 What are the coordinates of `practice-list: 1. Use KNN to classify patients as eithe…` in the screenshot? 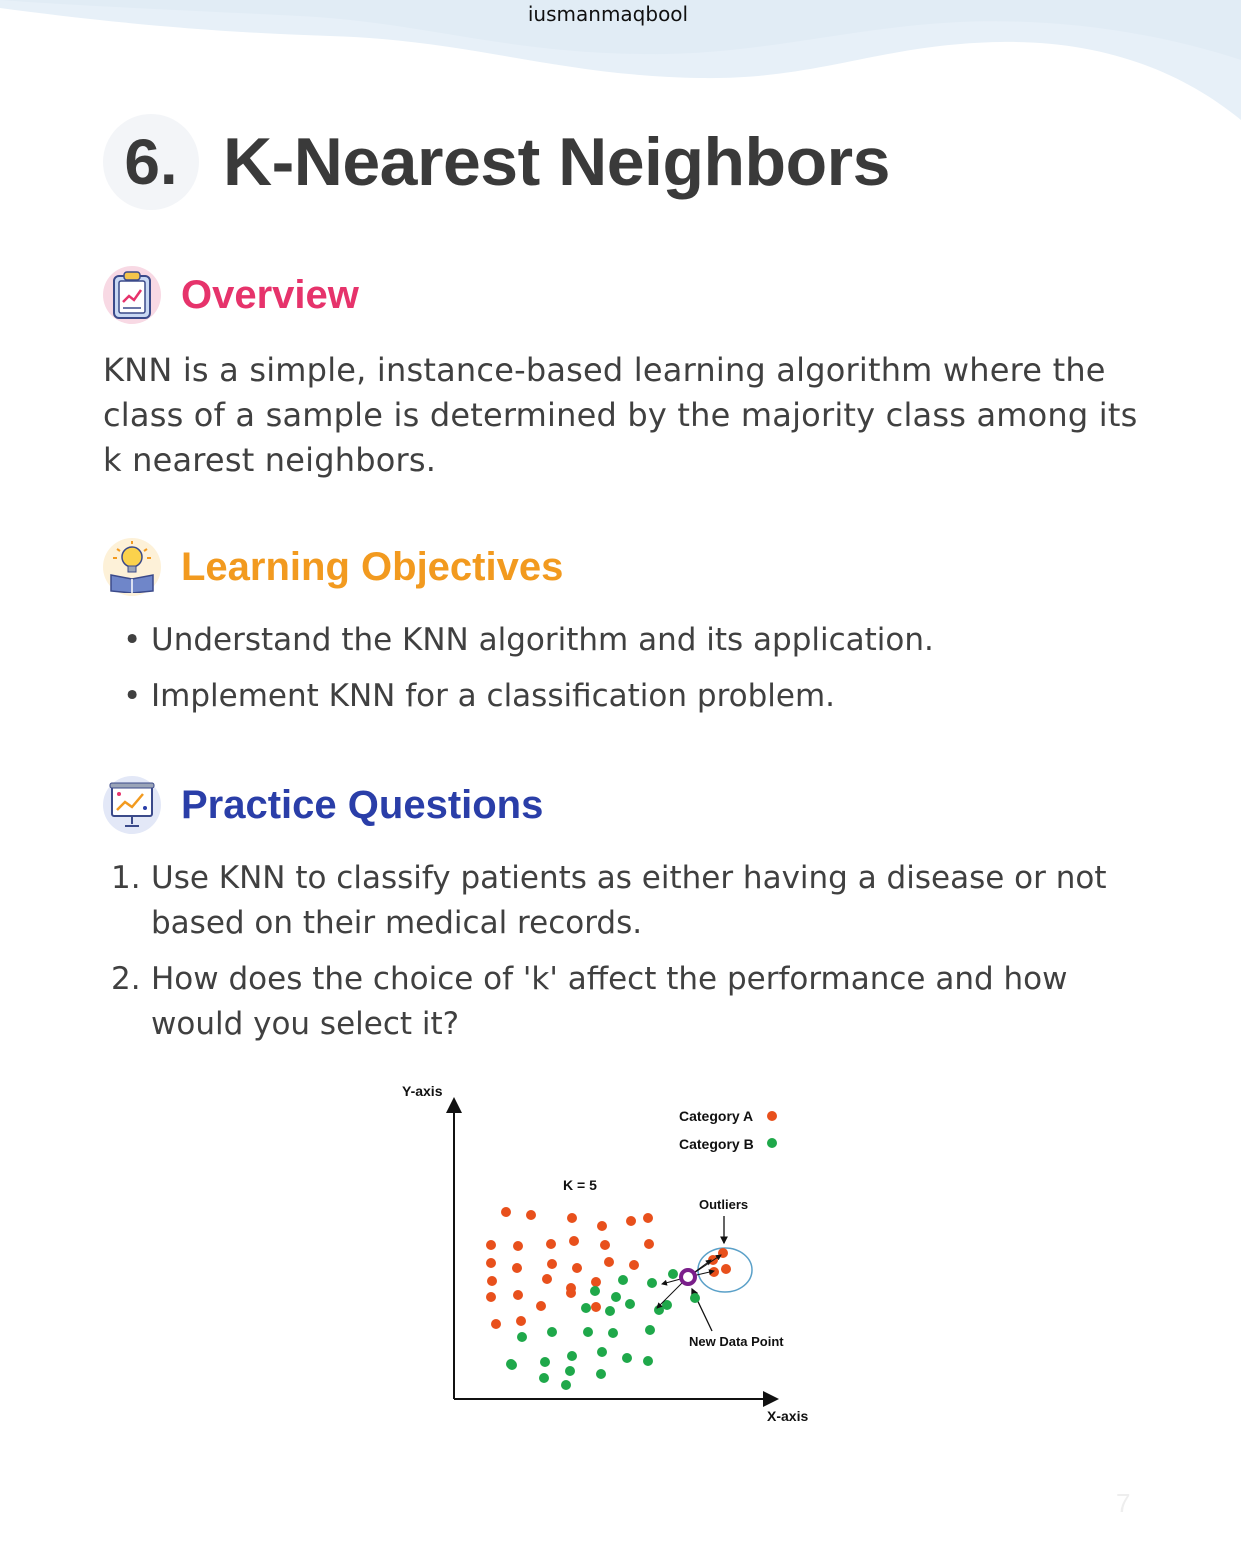 It's located at (623, 957).